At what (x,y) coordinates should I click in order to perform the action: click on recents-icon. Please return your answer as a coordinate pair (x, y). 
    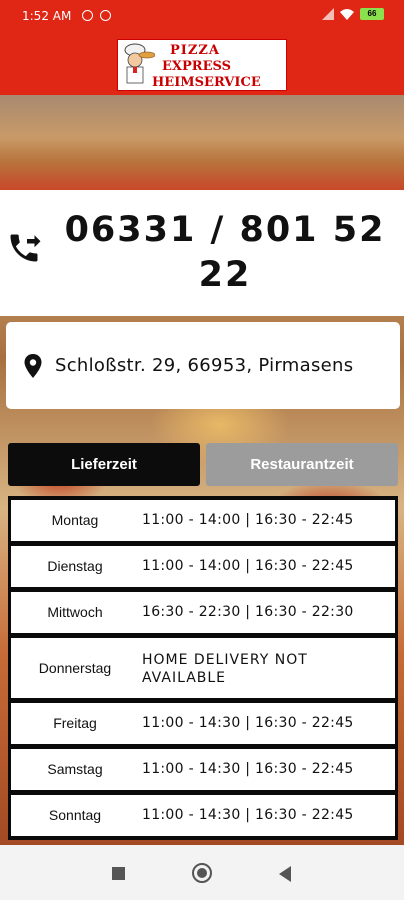
    Looking at the image, I should click on (118, 873).